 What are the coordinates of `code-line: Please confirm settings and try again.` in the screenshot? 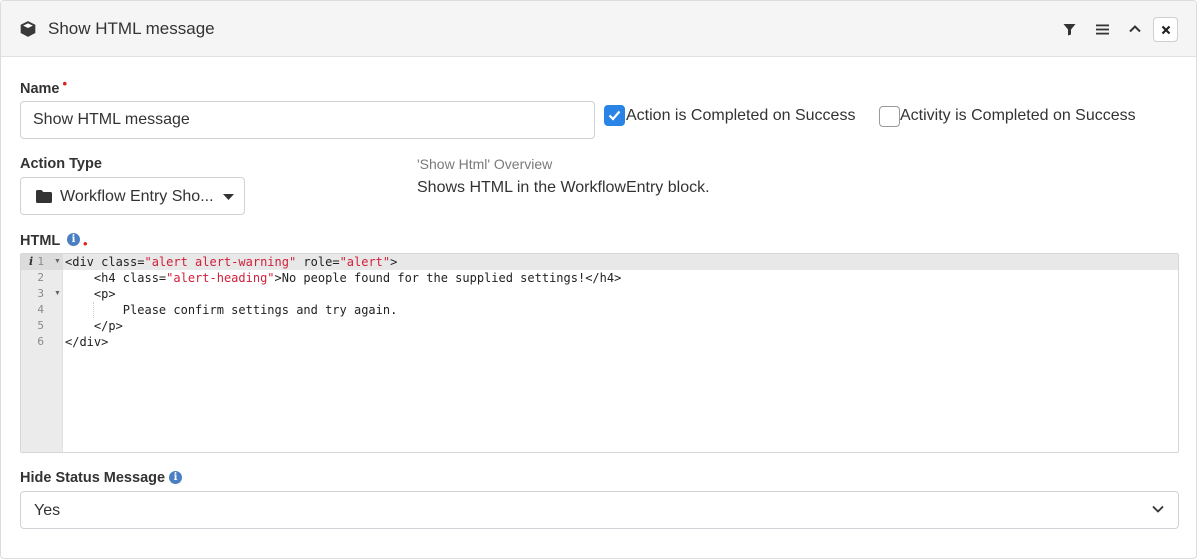 It's located at (231, 310).